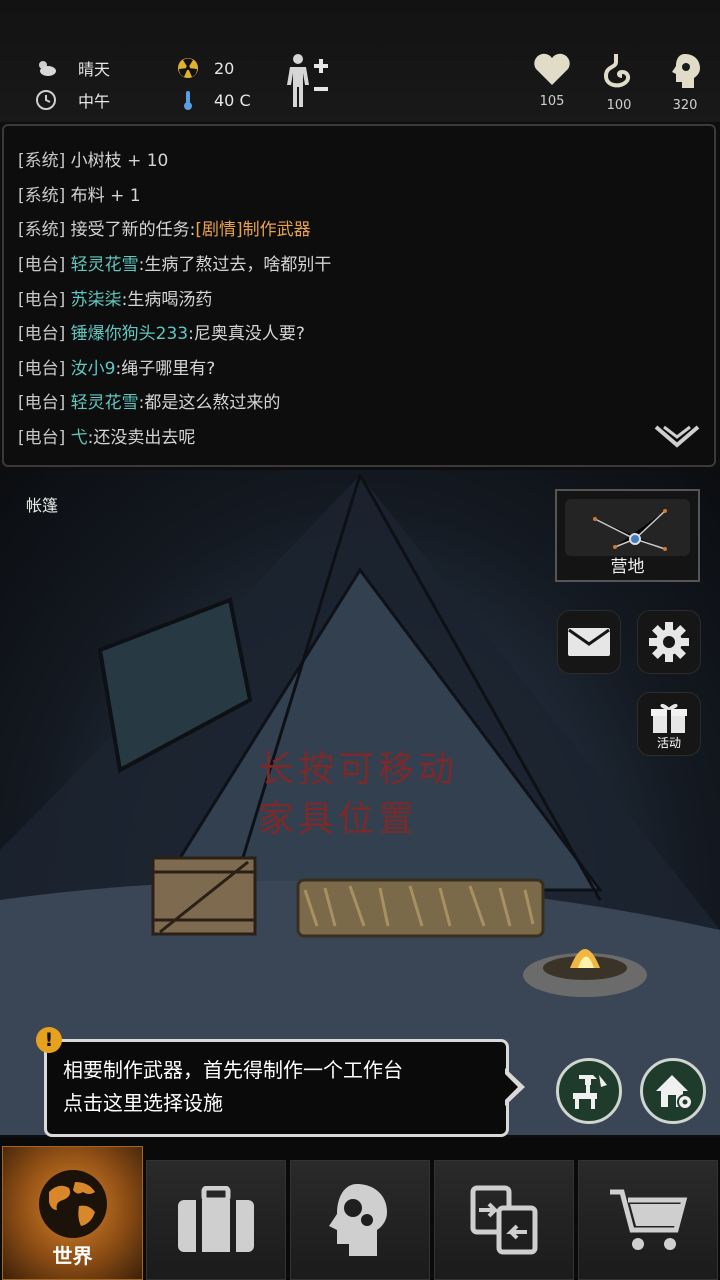 This screenshot has height=1280, width=720. I want to click on log-line: [系统] 接受了新的任务:[剧情]制作武器, so click(164, 227).